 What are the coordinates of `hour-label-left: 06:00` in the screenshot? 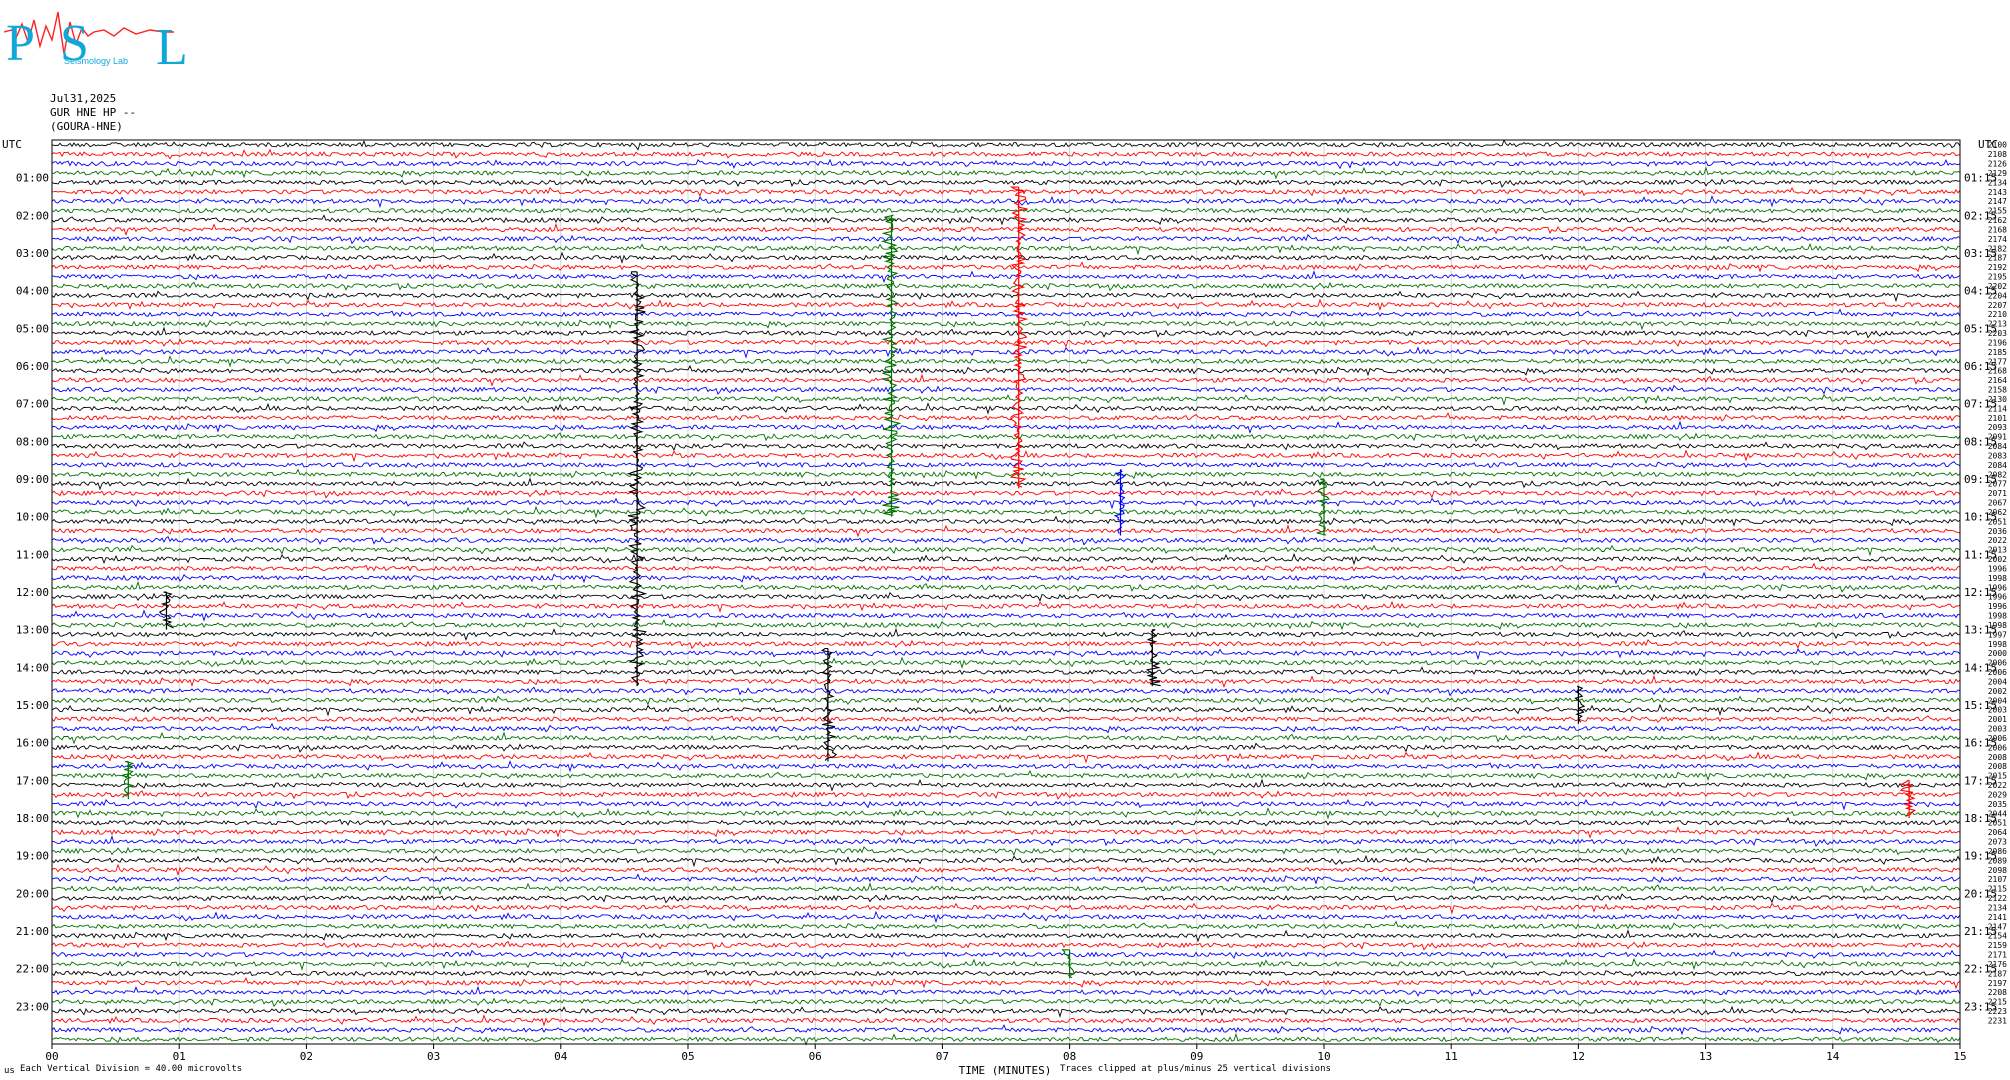 It's located at (32, 366).